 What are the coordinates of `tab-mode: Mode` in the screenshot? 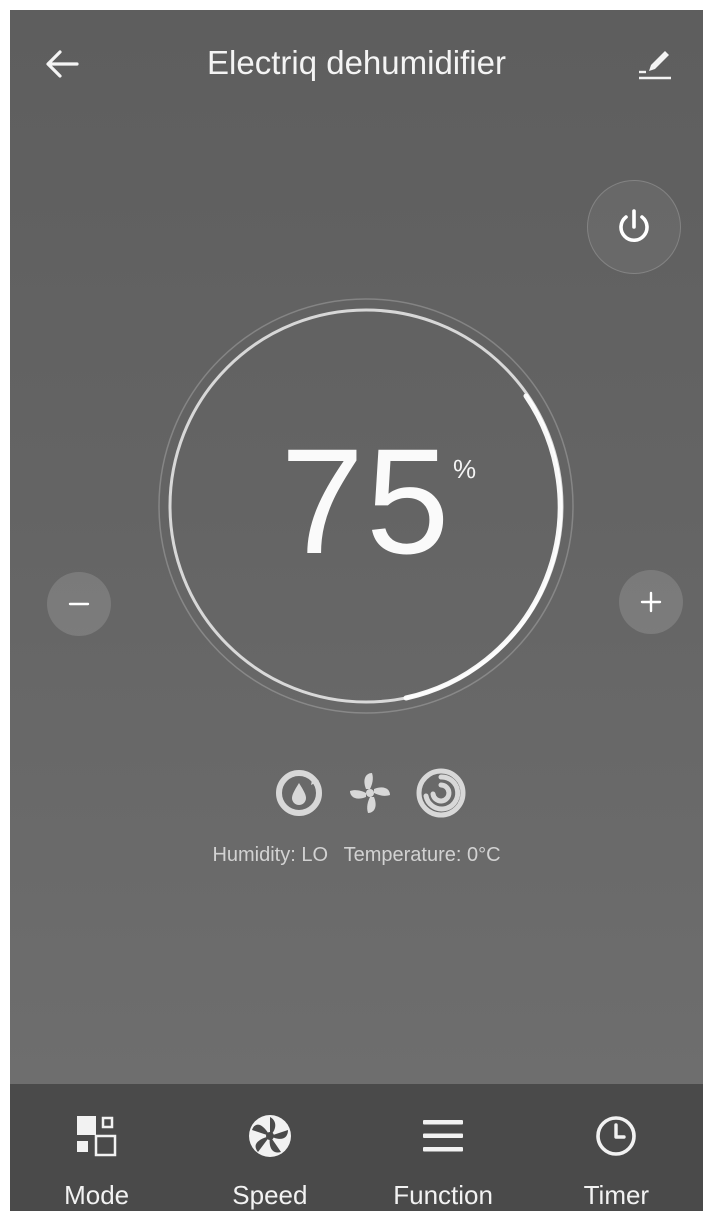 It's located at (96, 1147).